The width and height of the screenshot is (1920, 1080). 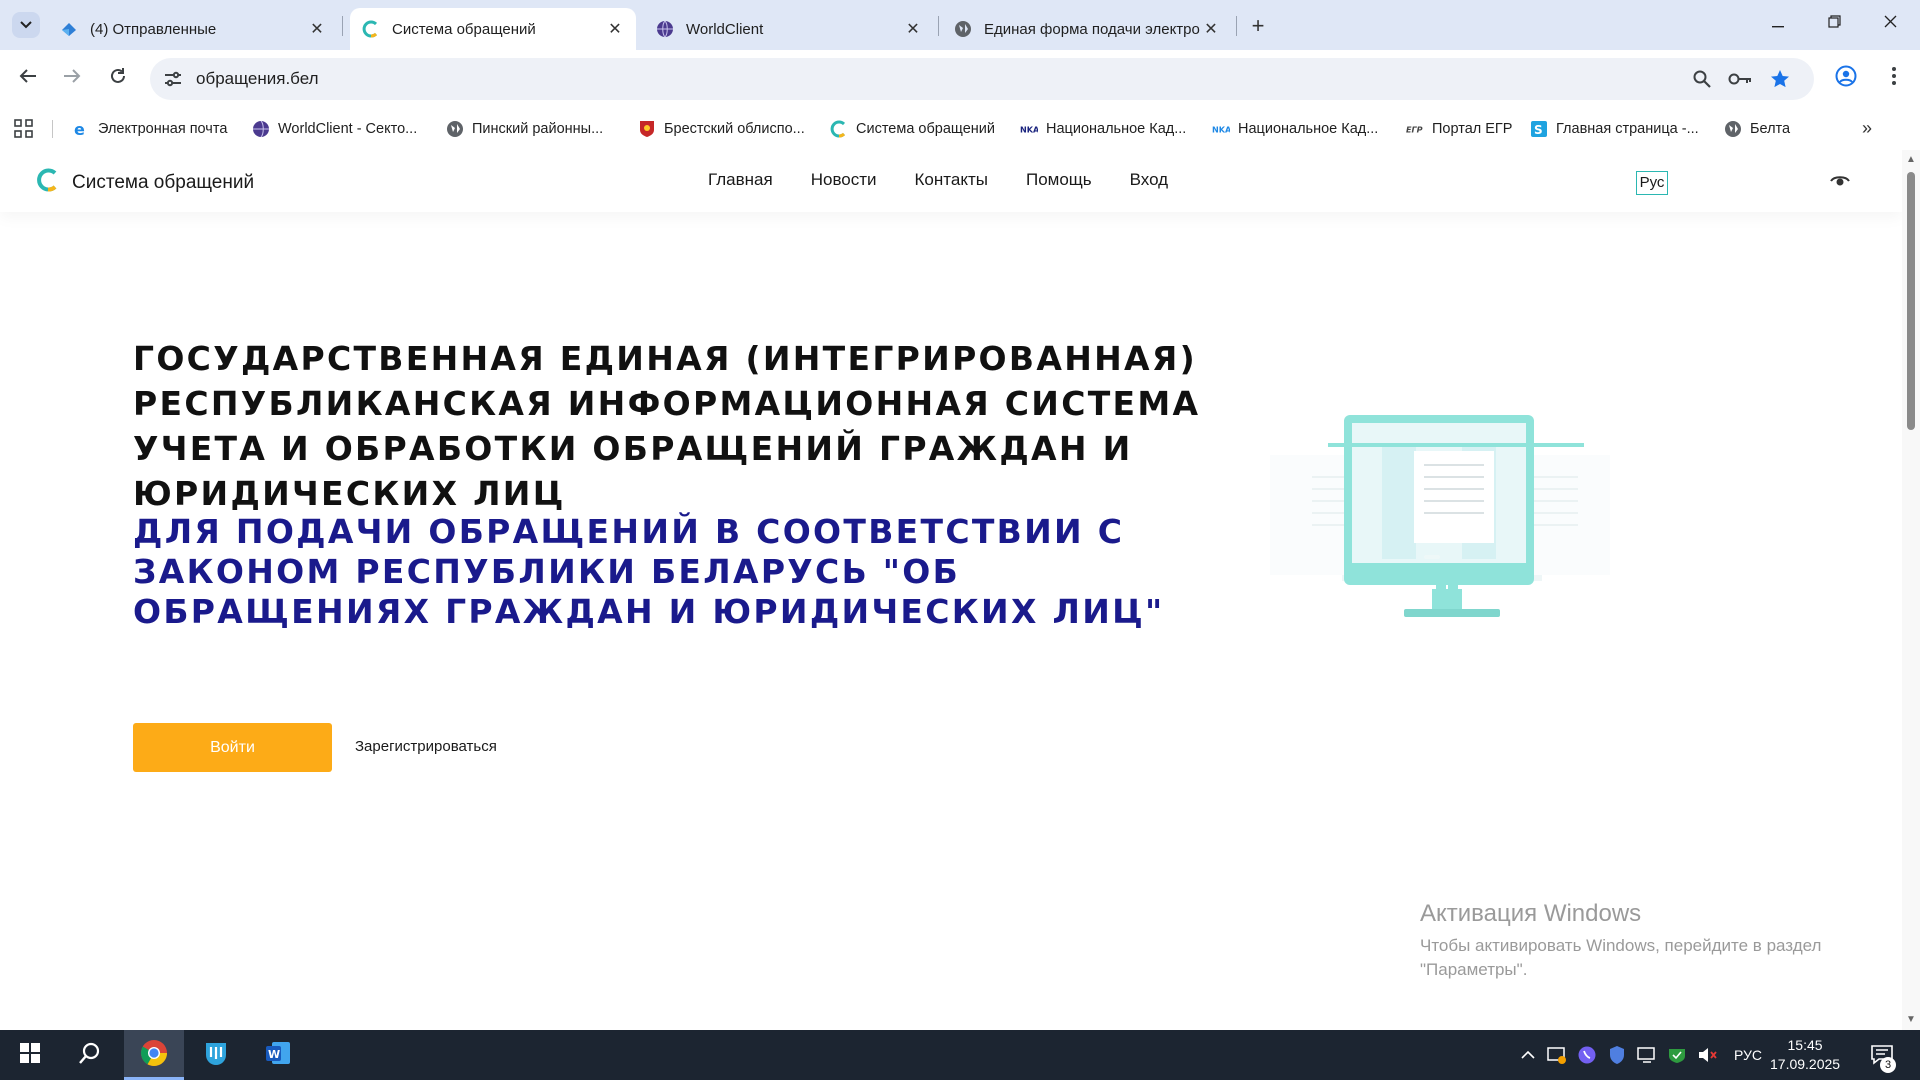 I want to click on antivirus-icon, so click(x=1677, y=1055).